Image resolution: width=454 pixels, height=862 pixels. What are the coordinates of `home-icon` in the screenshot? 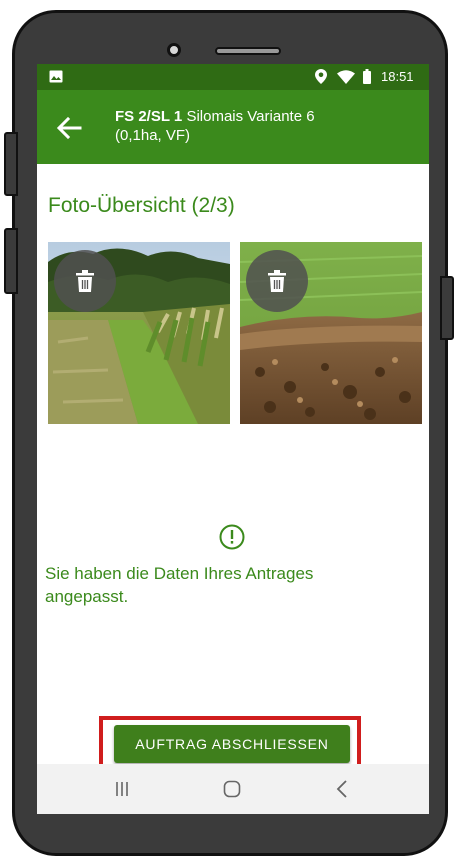 It's located at (232, 789).